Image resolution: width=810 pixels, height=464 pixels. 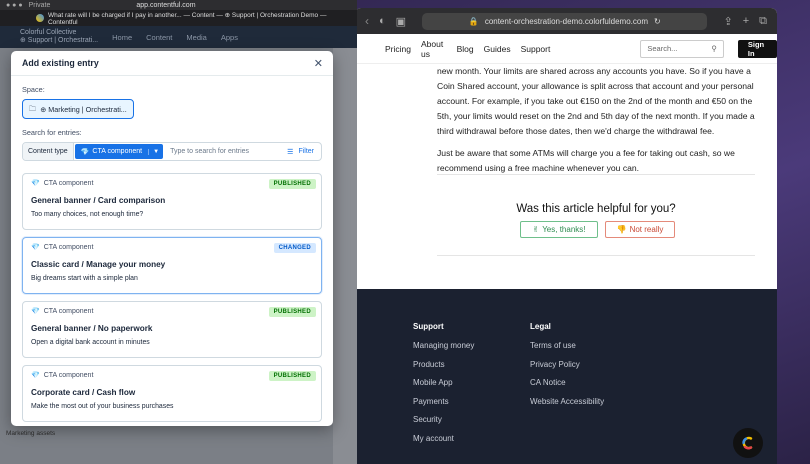 What do you see at coordinates (39, 5) in the screenshot?
I see `private-label: Private` at bounding box center [39, 5].